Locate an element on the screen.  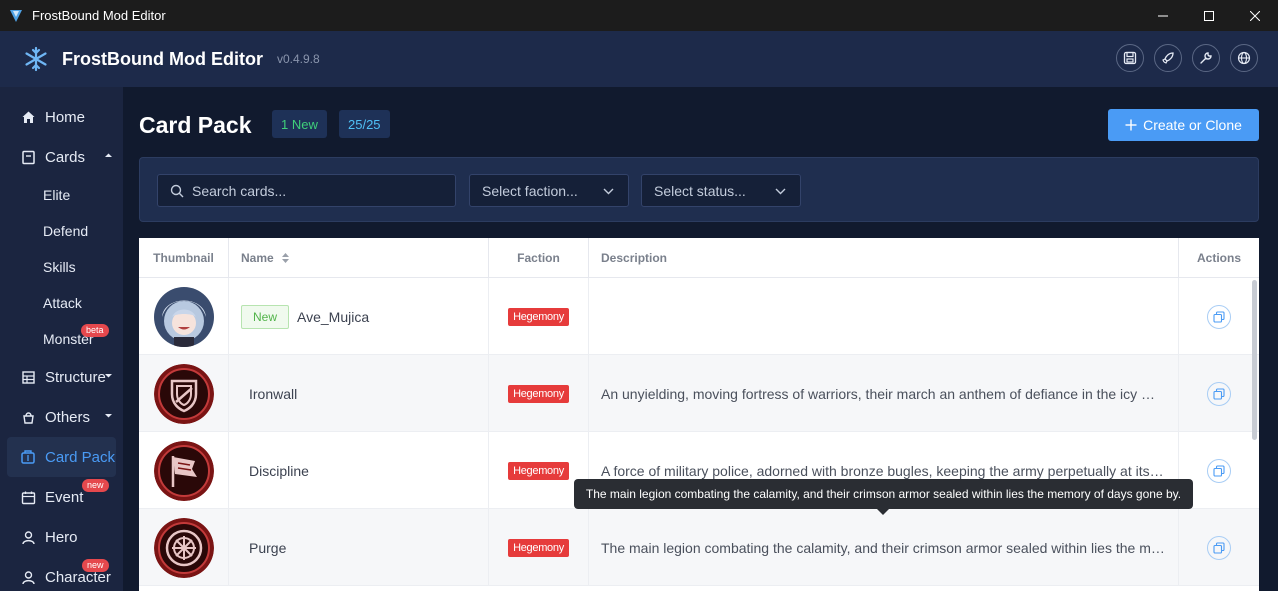
save-button is located at coordinates (1130, 58).